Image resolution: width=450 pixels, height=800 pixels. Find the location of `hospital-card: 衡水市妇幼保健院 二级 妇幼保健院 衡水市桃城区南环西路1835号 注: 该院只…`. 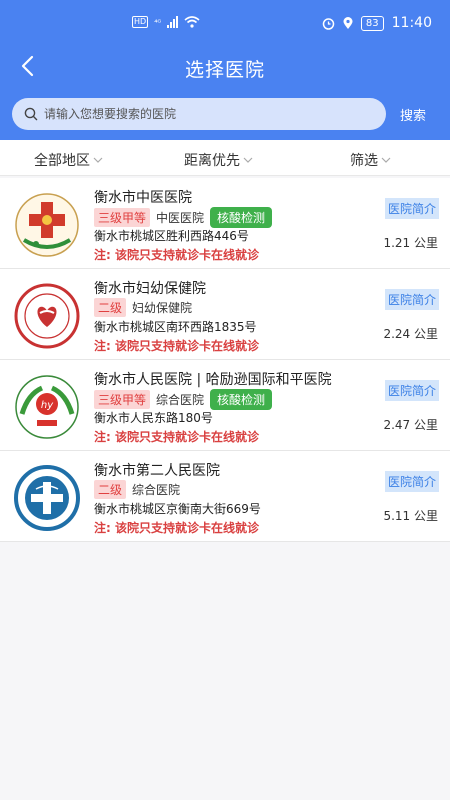

hospital-card: 衡水市妇幼保健院 二级 妇幼保健院 衡水市桃城区南环西路1835号 注: 该院只… is located at coordinates (225, 314).